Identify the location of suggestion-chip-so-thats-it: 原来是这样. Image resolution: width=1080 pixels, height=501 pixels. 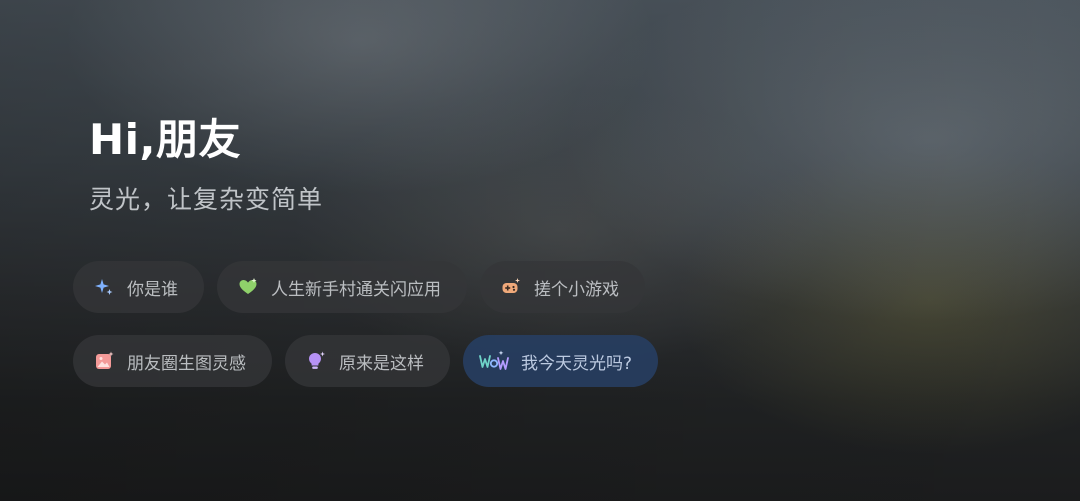
(367, 361).